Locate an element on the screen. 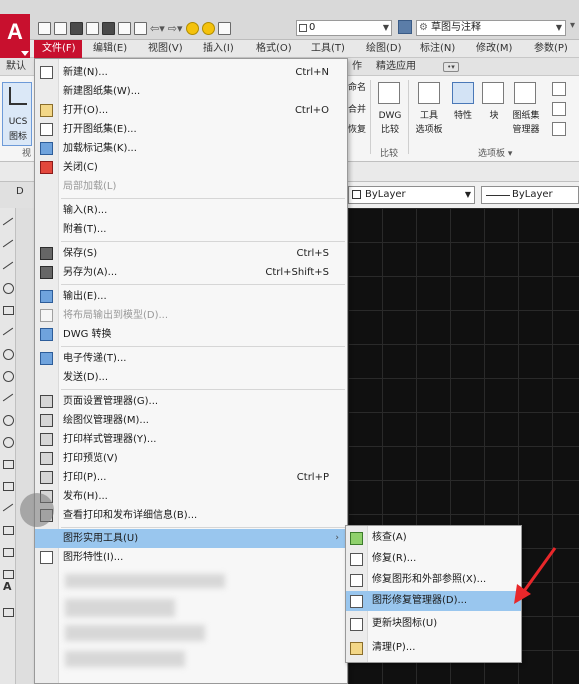 The image size is (579, 684). workspace-combo: ⚙ 草图与注释 ▼ is located at coordinates (491, 28).